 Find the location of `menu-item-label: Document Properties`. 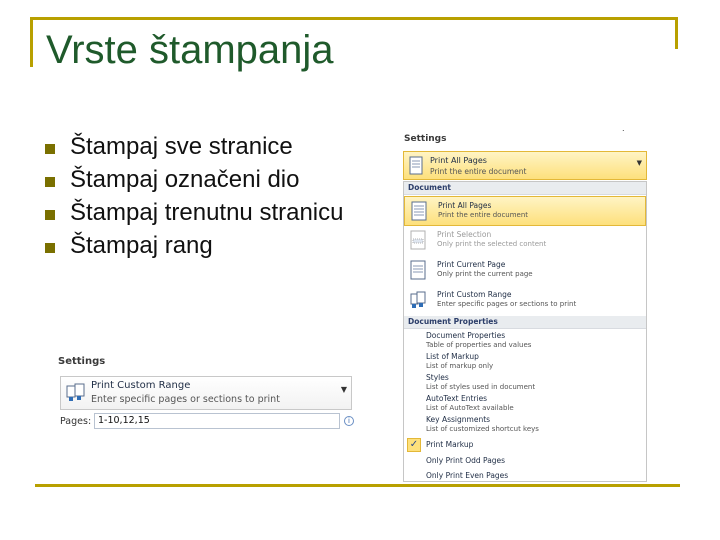

menu-item-label: Document Properties is located at coordinates (466, 335).